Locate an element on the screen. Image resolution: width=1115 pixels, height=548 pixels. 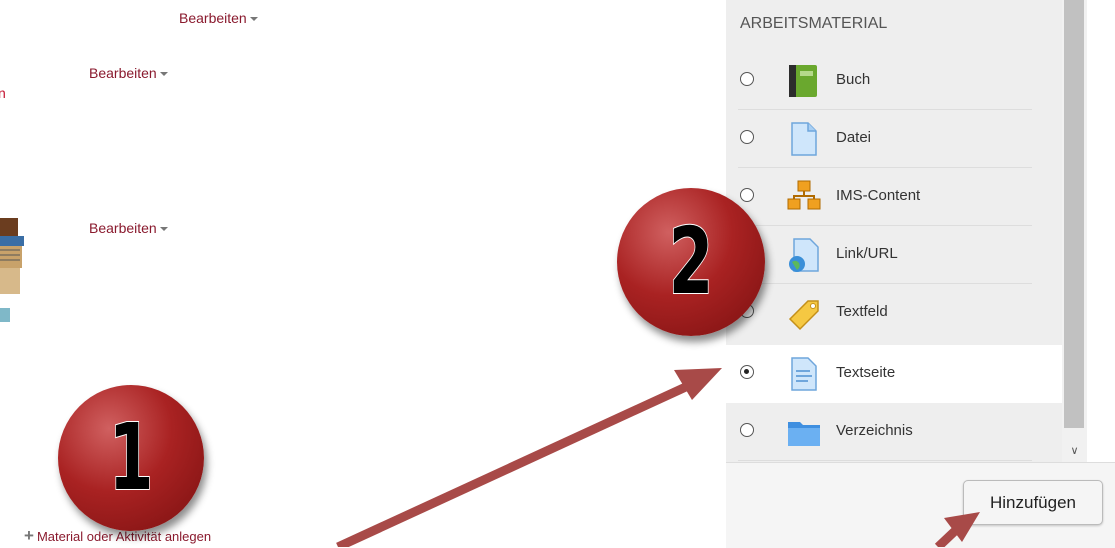
page-icon is located at coordinates (804, 374).